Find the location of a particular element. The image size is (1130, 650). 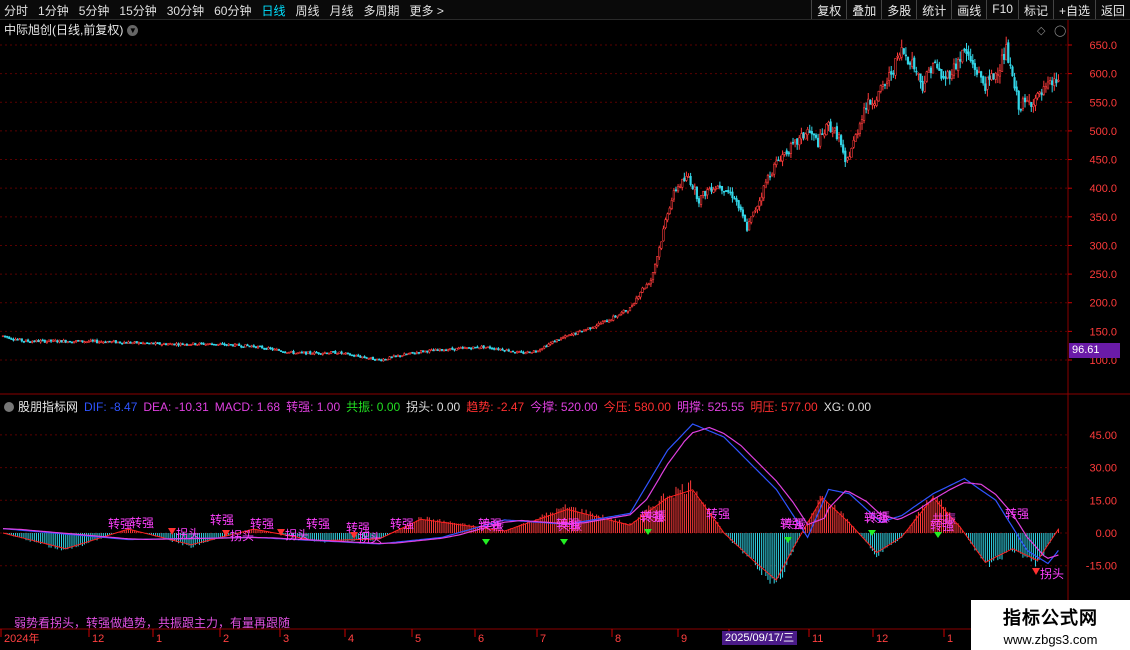

date-tick-label: 3 is located at coordinates (286, 639).